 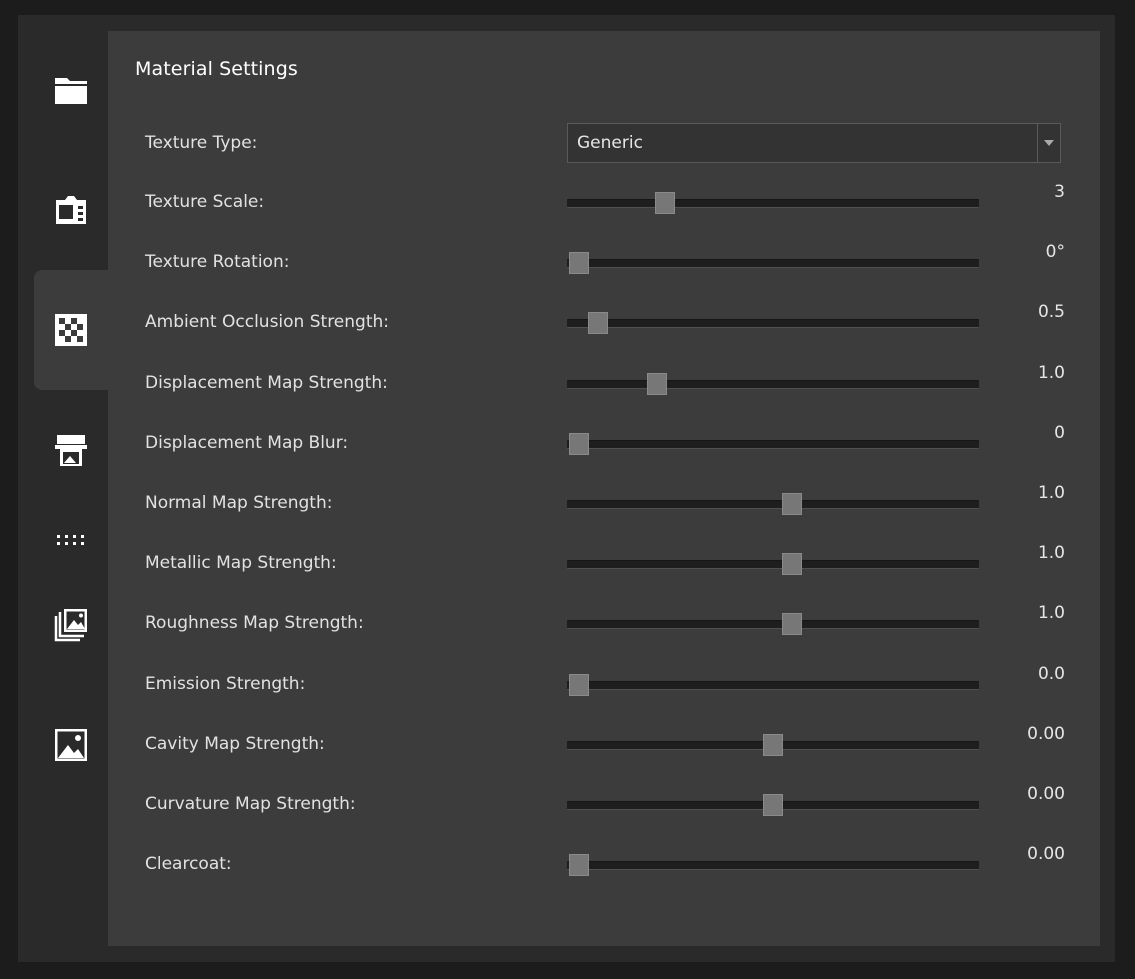 I want to click on sidebar-item-files, so click(x=71, y=90).